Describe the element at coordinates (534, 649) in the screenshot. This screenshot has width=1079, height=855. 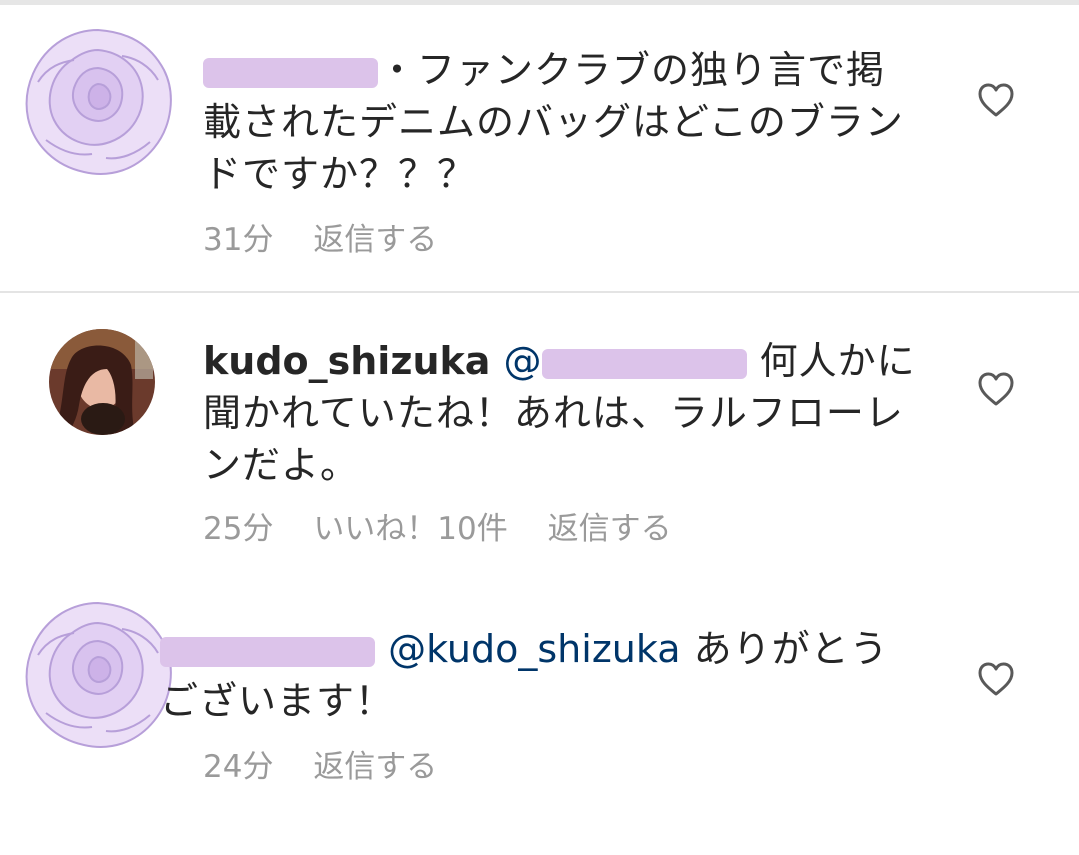
I see `mention-link: @kudo_shizuka` at that location.